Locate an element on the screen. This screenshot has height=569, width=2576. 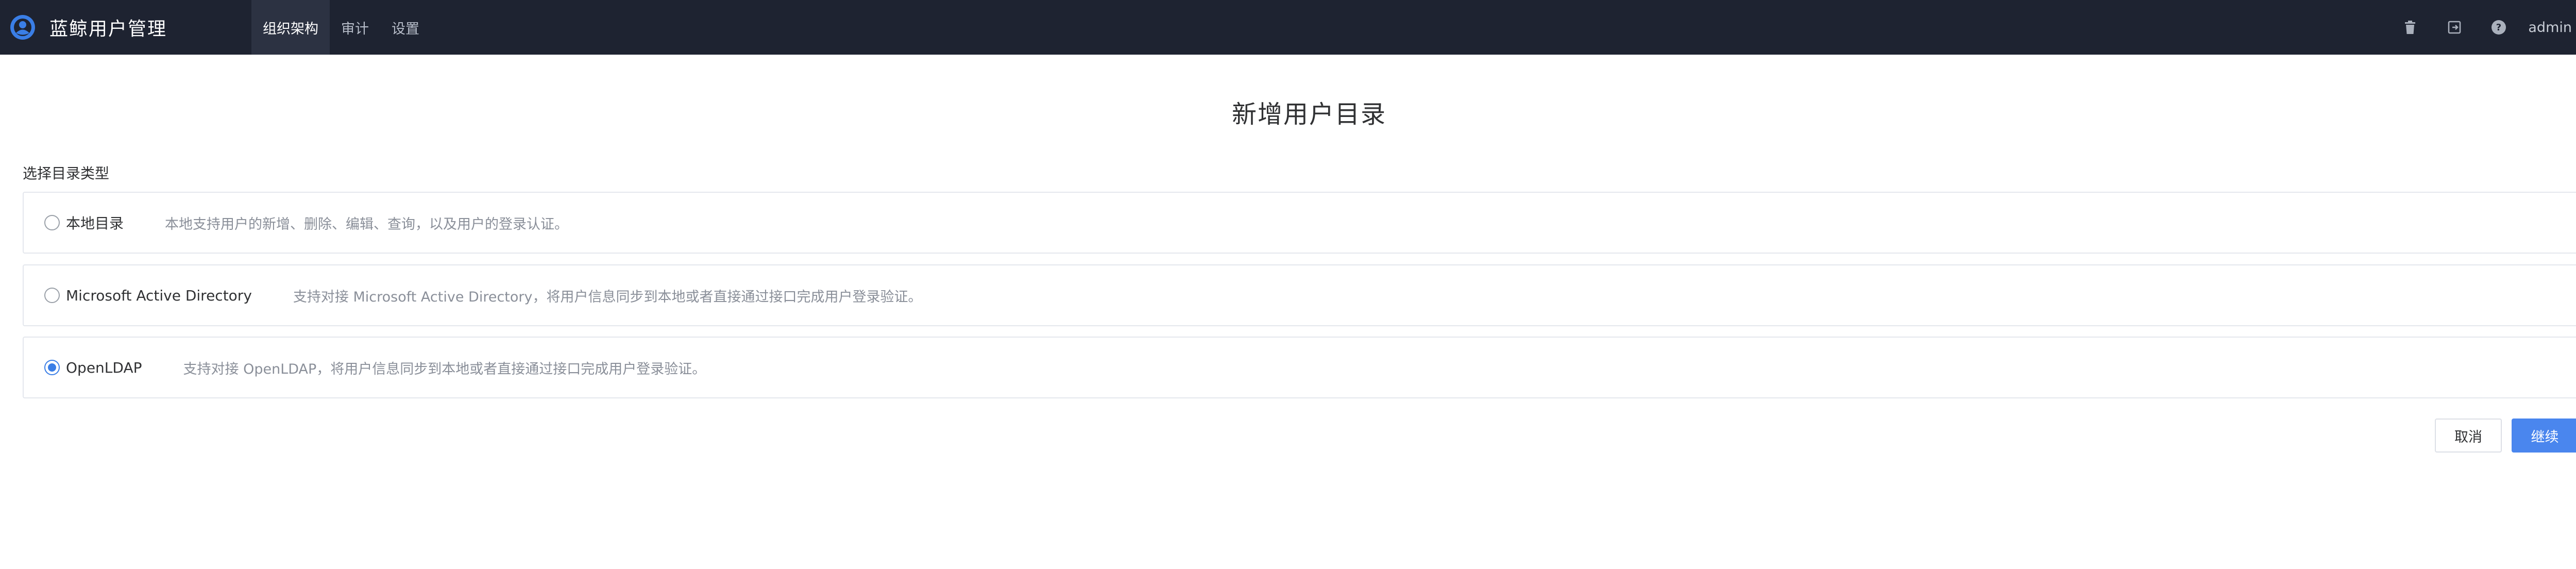
topbar-actions: ? admin is located at coordinates (2482, 27).